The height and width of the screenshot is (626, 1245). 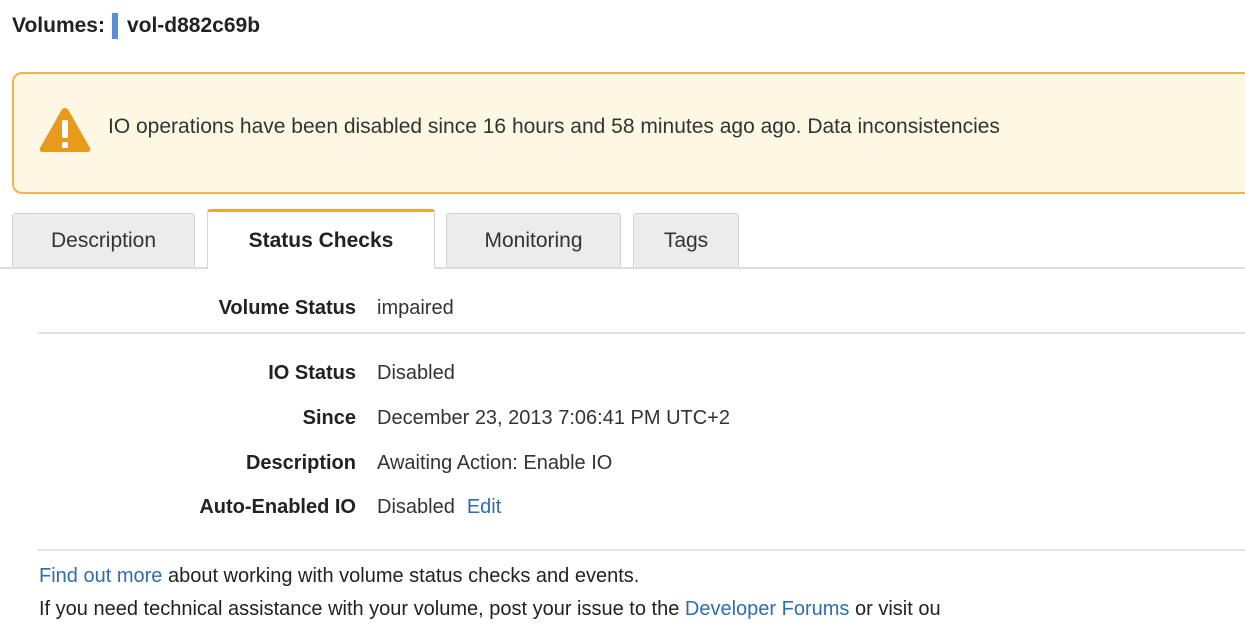 What do you see at coordinates (622, 467) in the screenshot?
I see `description-row: Description Awaiting Action: Enable IO` at bounding box center [622, 467].